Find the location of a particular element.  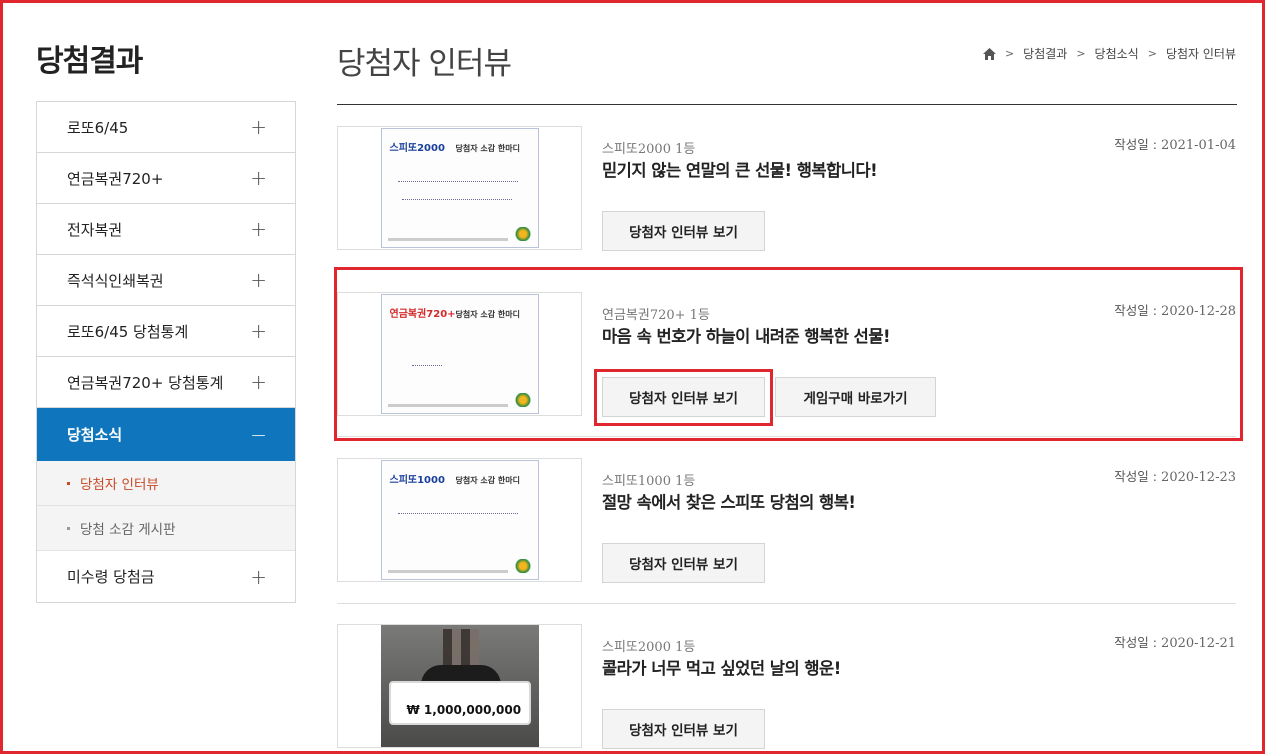

interview-date: 작성일 : 2021-01-04 is located at coordinates (1175, 143).